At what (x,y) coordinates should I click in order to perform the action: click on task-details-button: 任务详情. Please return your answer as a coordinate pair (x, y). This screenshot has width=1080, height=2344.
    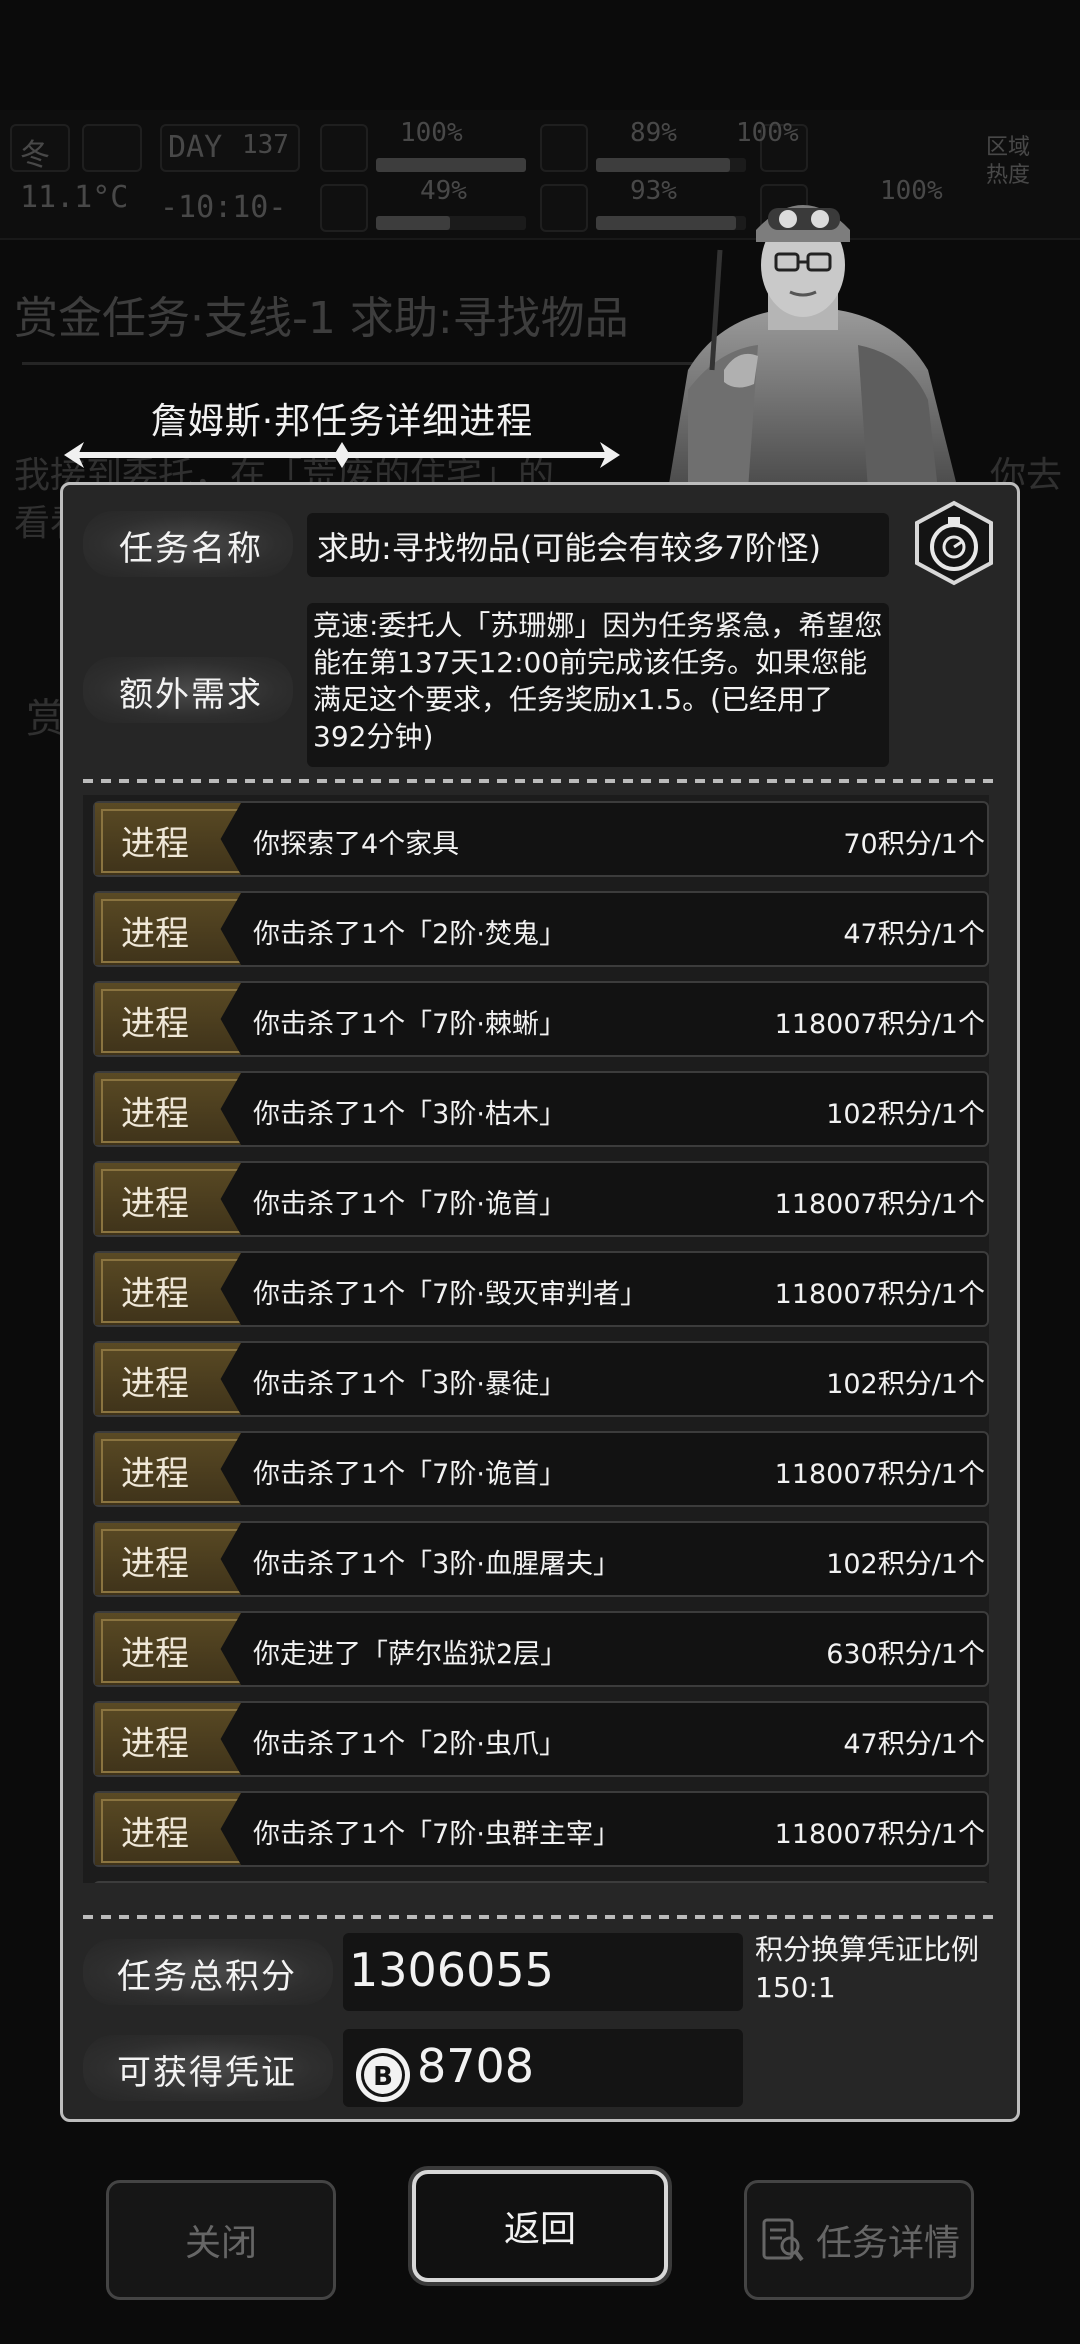
    Looking at the image, I should click on (859, 2240).